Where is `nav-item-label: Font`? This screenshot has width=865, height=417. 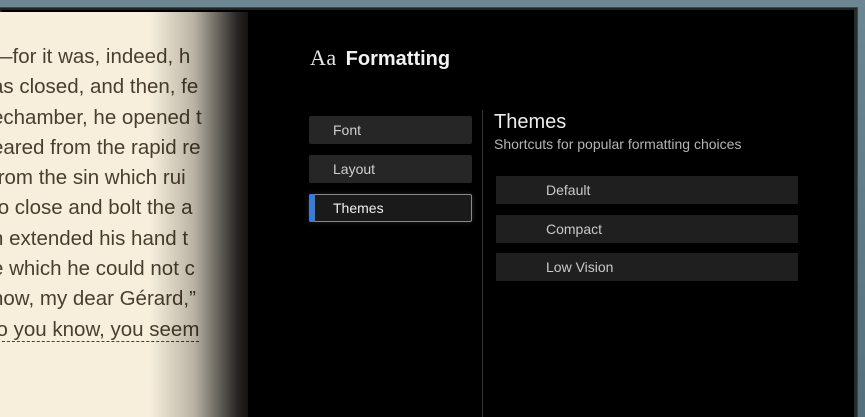 nav-item-label: Font is located at coordinates (347, 130).